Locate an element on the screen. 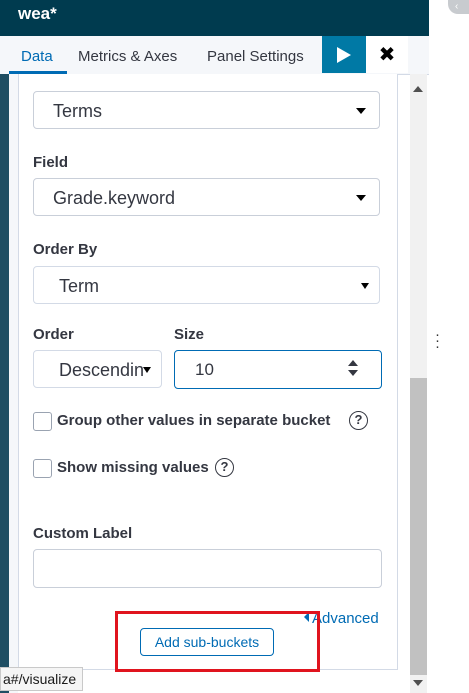 This screenshot has height=693, width=469. apply-changes-button is located at coordinates (344, 54).